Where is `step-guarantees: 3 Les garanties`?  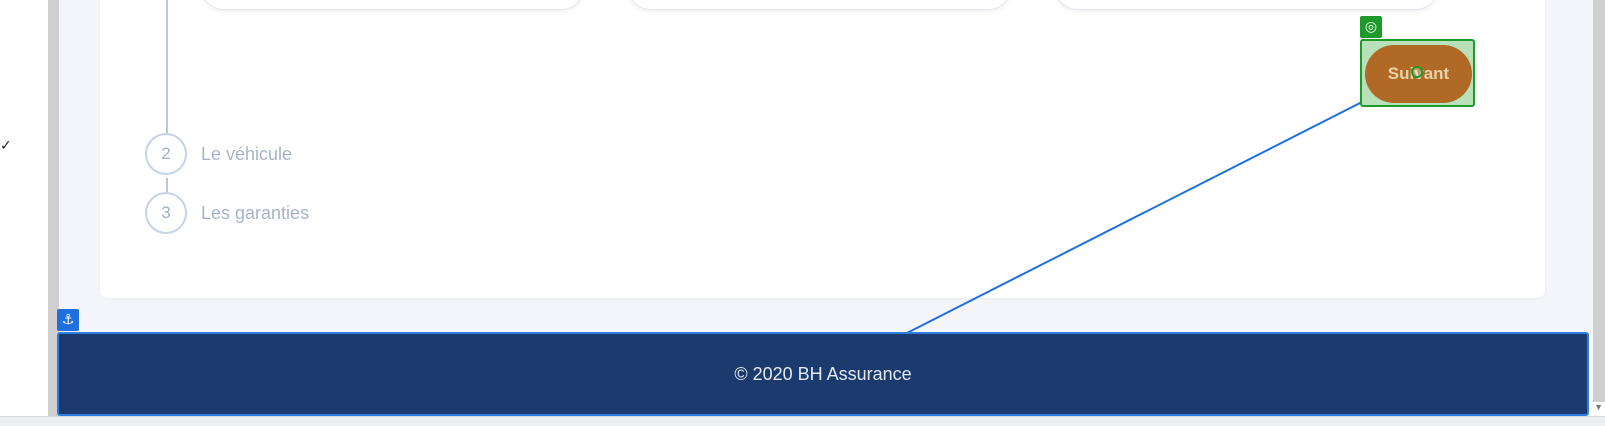
step-guarantees: 3 Les garanties is located at coordinates (227, 213).